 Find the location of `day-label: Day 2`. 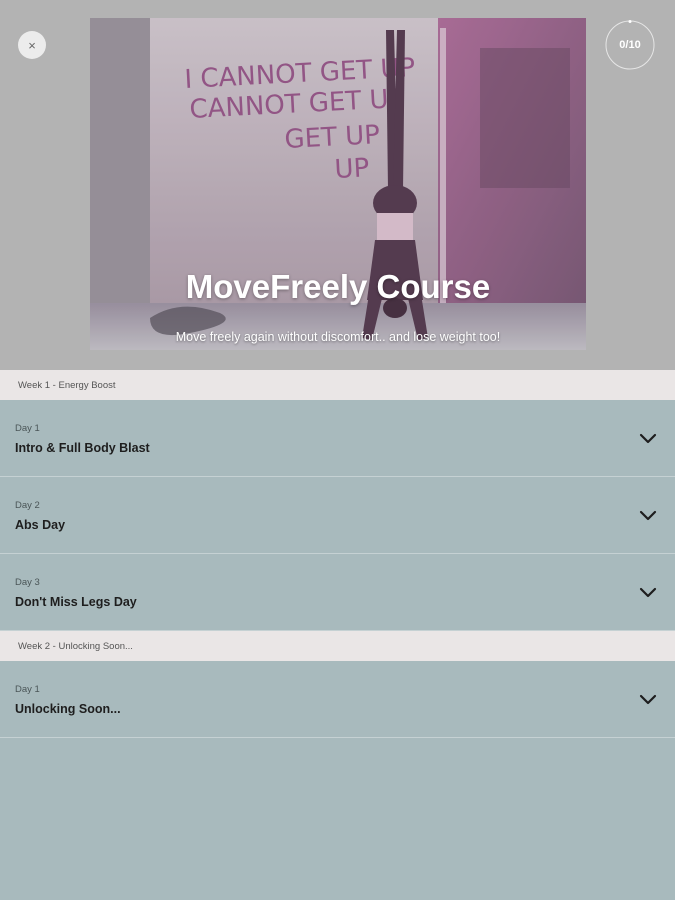

day-label: Day 2 is located at coordinates (27, 505).